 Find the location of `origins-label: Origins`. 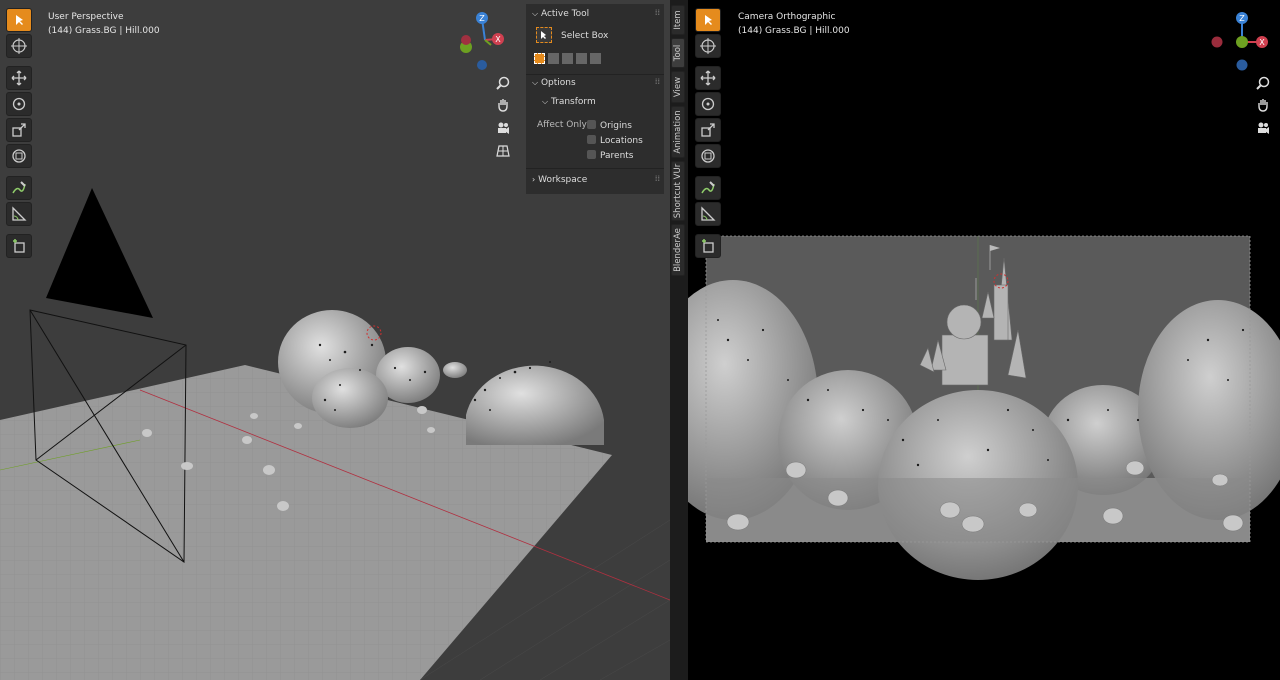

origins-label: Origins is located at coordinates (616, 126).